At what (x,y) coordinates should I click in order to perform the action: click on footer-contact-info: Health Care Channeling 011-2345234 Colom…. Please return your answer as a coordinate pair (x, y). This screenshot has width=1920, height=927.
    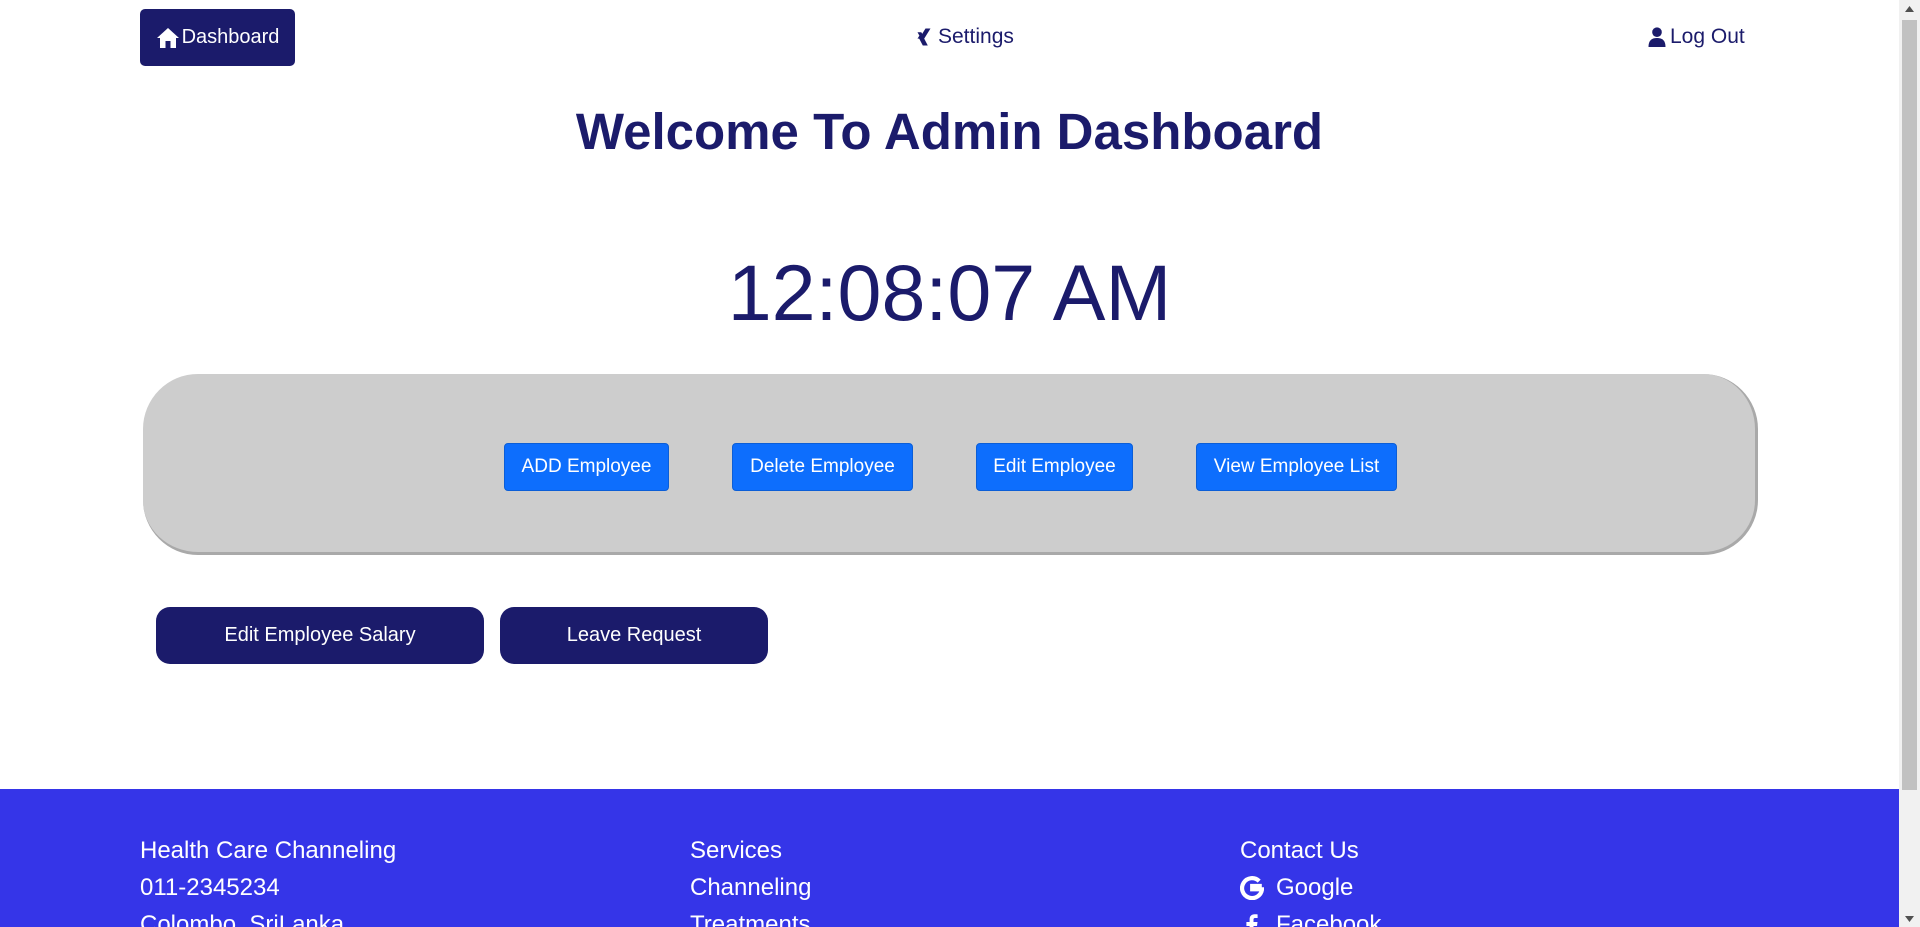
    Looking at the image, I should click on (268, 879).